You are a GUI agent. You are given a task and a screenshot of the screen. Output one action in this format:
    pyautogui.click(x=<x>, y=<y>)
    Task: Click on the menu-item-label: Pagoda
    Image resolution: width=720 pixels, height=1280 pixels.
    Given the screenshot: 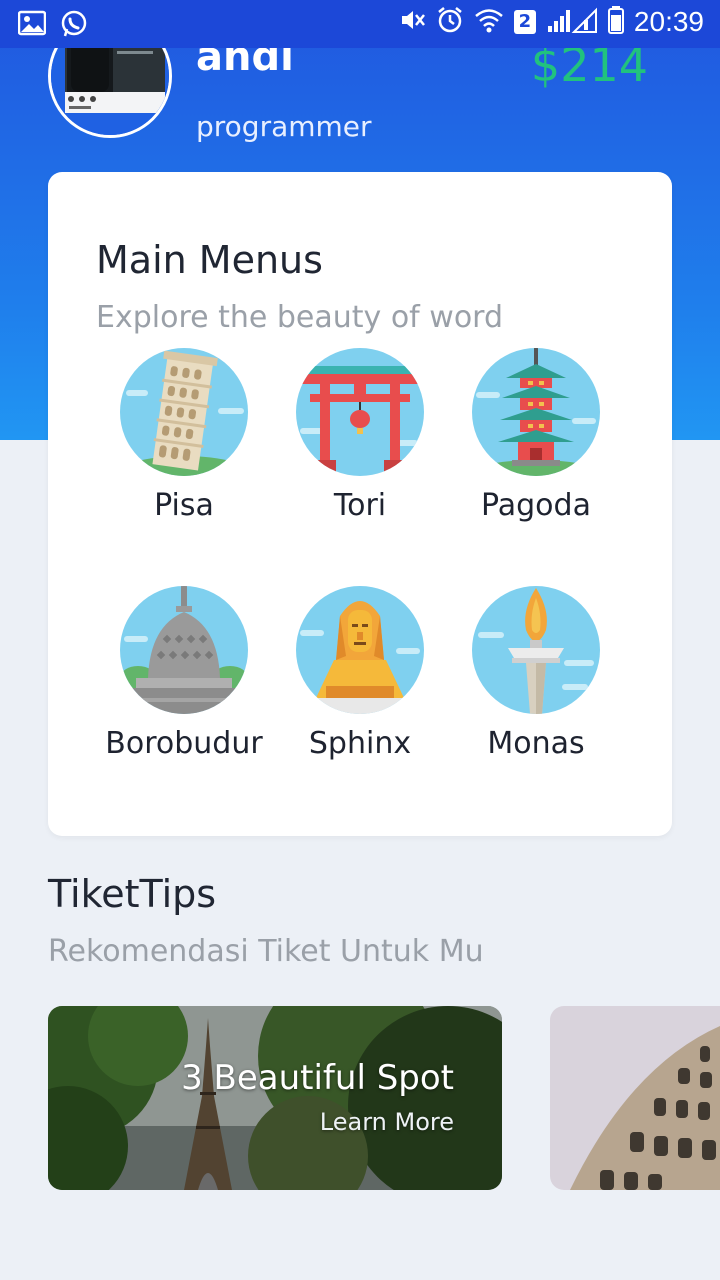 What is the action you would take?
    pyautogui.click(x=536, y=505)
    